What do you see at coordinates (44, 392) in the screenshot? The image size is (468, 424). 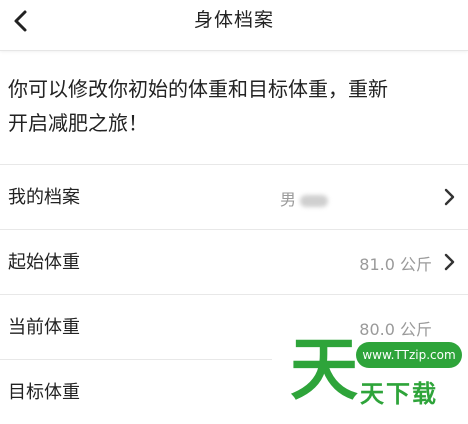 I see `row-label: 目标体重` at bounding box center [44, 392].